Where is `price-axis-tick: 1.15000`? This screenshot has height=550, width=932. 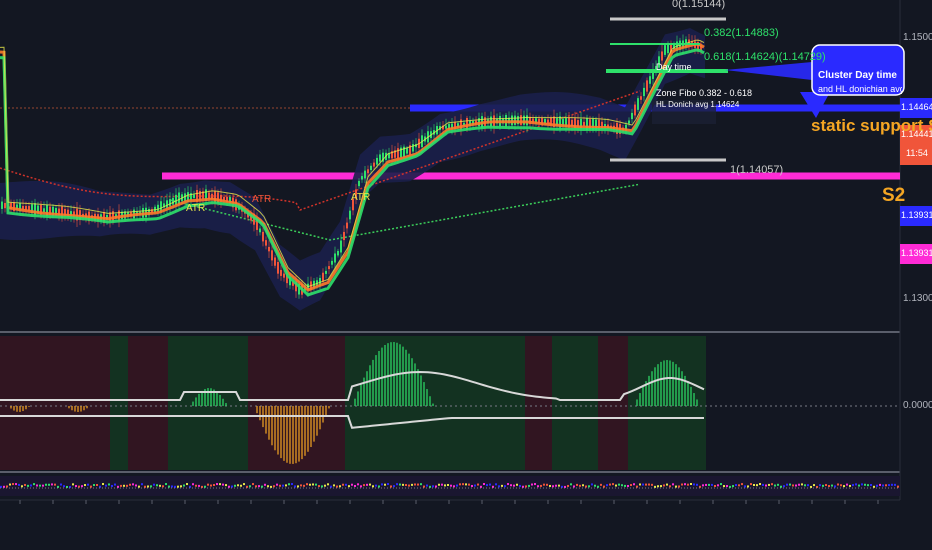 price-axis-tick: 1.15000 is located at coordinates (917, 37).